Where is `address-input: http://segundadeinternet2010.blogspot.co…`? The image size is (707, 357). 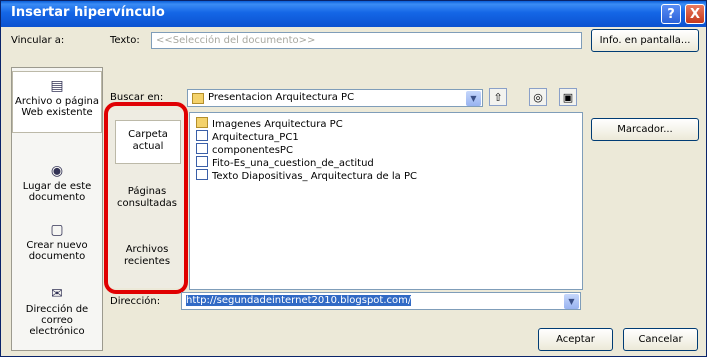
address-input: http://segundadeinternet2010.blogspot.co… is located at coordinates (381, 301).